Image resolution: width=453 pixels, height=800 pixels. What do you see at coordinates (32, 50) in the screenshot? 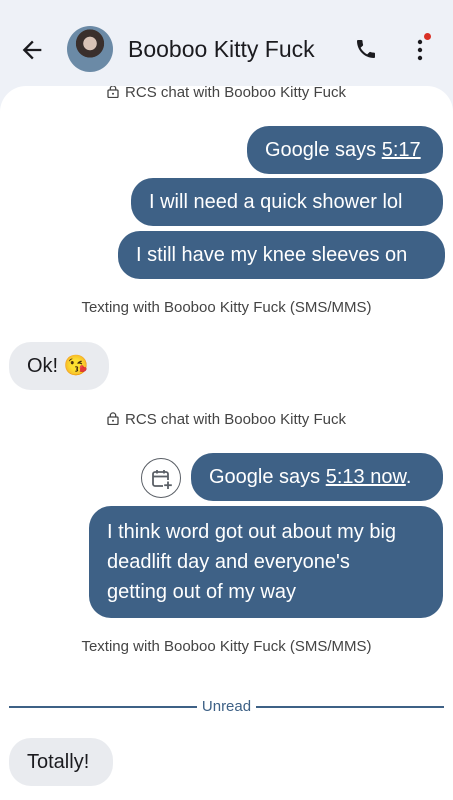
I see `arrow-left-icon` at bounding box center [32, 50].